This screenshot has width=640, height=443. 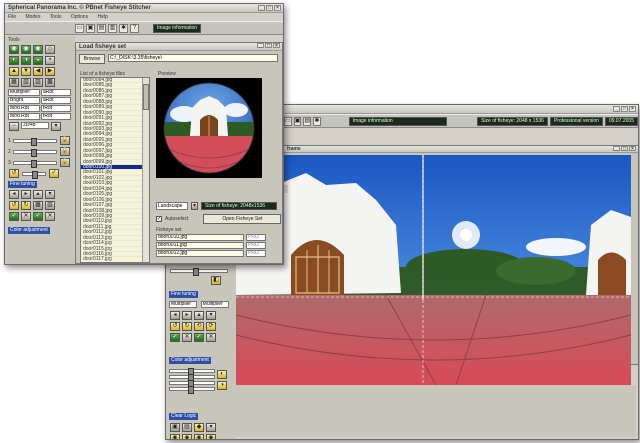 What do you see at coordinates (38, 49) in the screenshot?
I see `tool-mirror-icon: ◉` at bounding box center [38, 49].